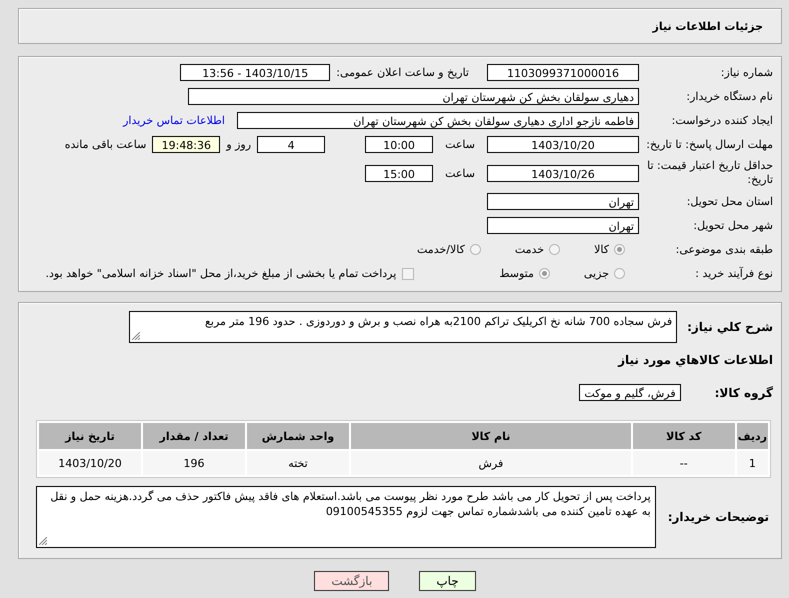 The image size is (789, 598). Describe the element at coordinates (186, 144) in the screenshot. I see `remaining-time-field: 19:48:36` at that location.